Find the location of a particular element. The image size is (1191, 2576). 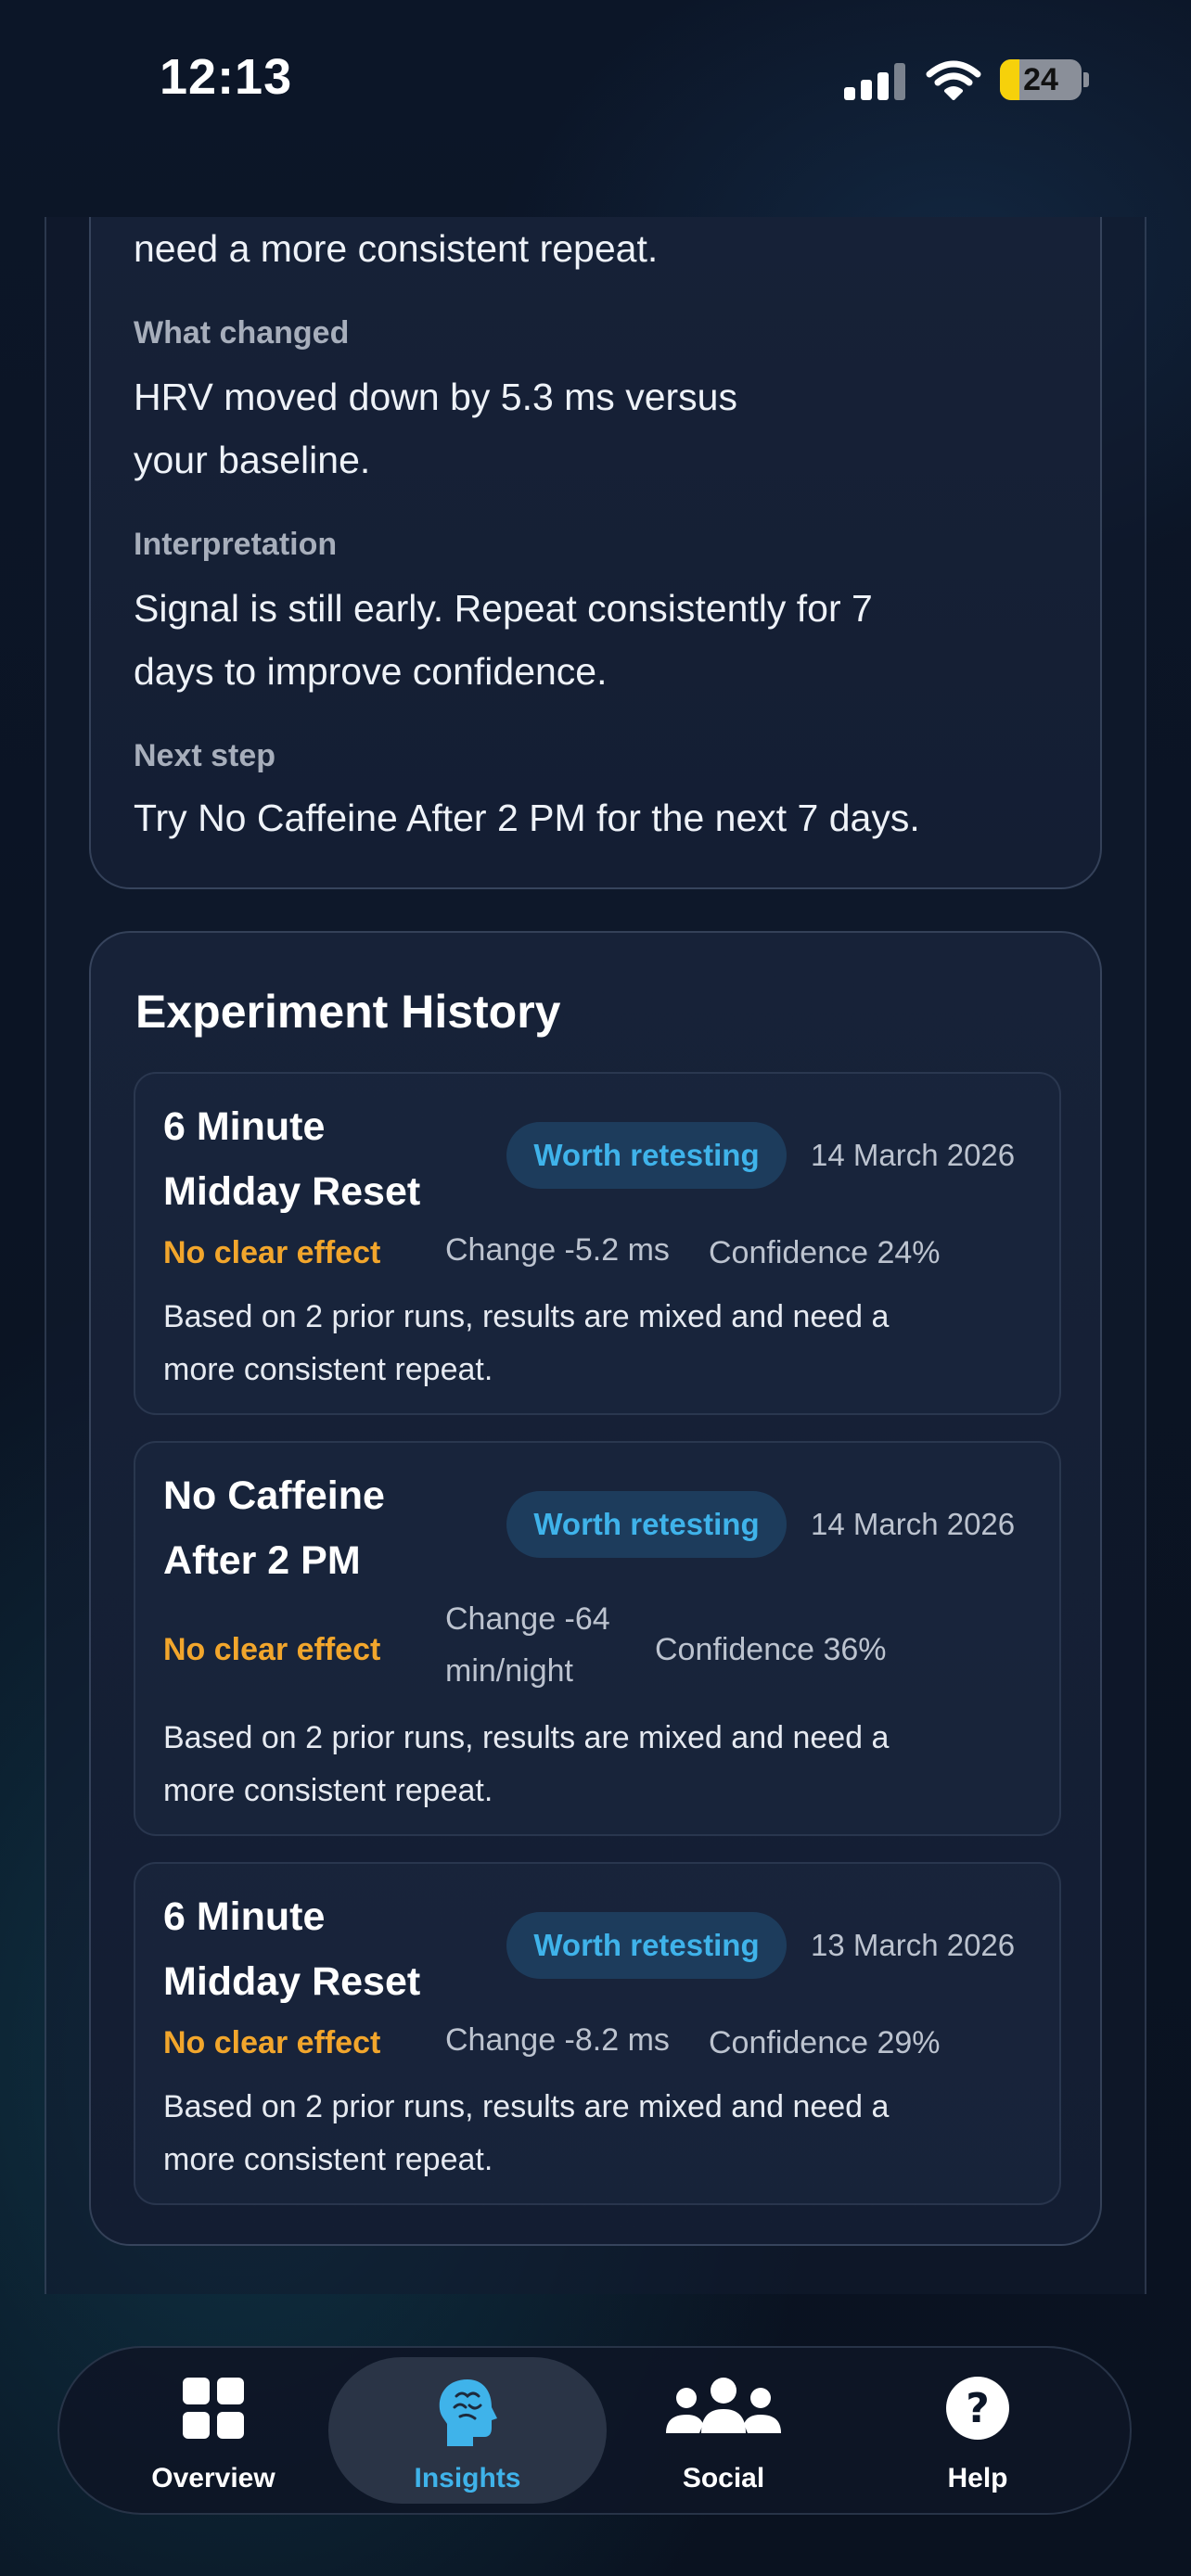

status-time: 12:13 is located at coordinates (226, 77).